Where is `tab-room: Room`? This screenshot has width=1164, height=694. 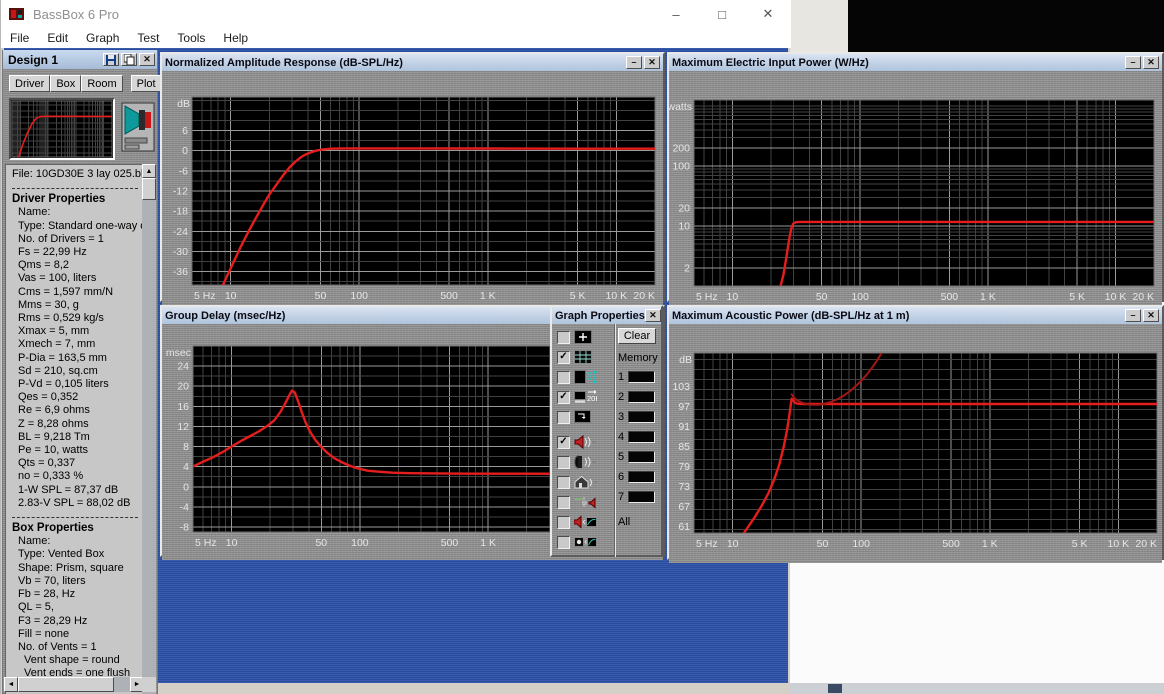
tab-room: Room is located at coordinates (102, 83).